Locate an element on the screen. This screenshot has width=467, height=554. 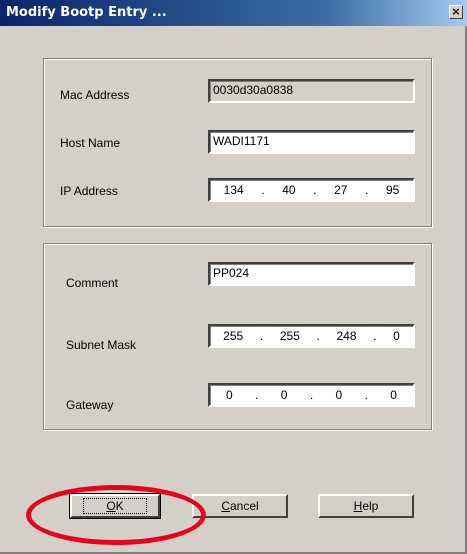
subnet-octet-2: 255 is located at coordinates (290, 336).